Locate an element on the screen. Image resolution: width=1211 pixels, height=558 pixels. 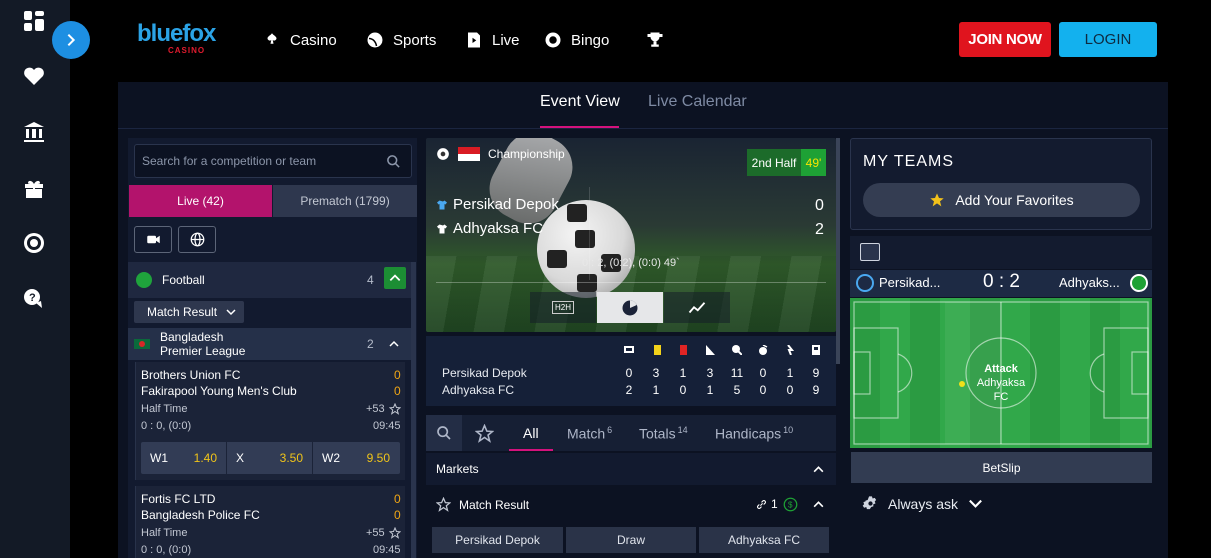
odds-row: W1 1.40 X 3.50 W2 9.50 is located at coordinates (270, 458).